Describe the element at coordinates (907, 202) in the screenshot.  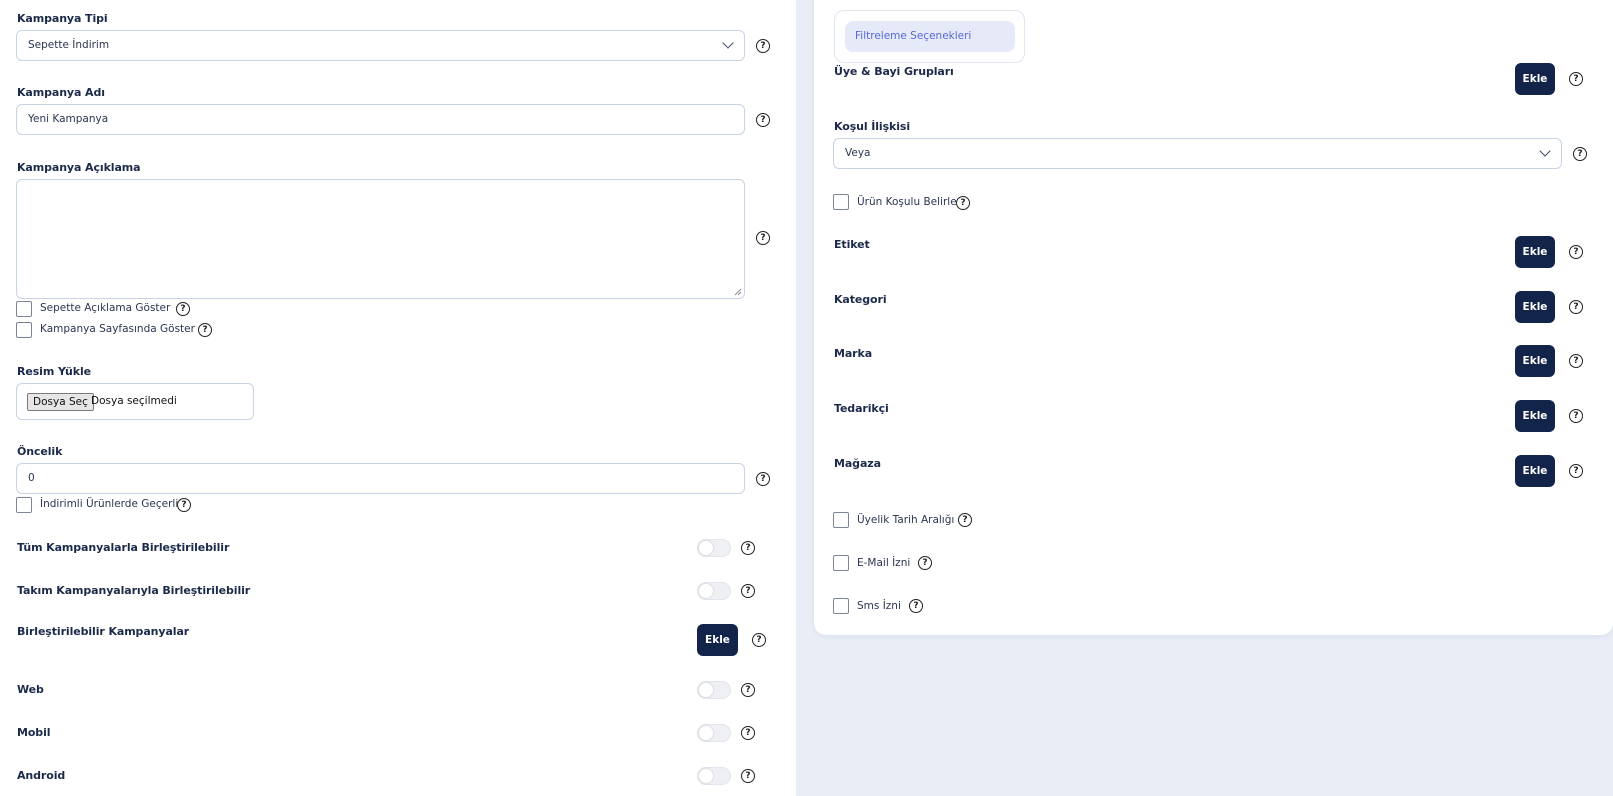
I see `product-condition-label: Ürün Koşulu Belirle` at that location.